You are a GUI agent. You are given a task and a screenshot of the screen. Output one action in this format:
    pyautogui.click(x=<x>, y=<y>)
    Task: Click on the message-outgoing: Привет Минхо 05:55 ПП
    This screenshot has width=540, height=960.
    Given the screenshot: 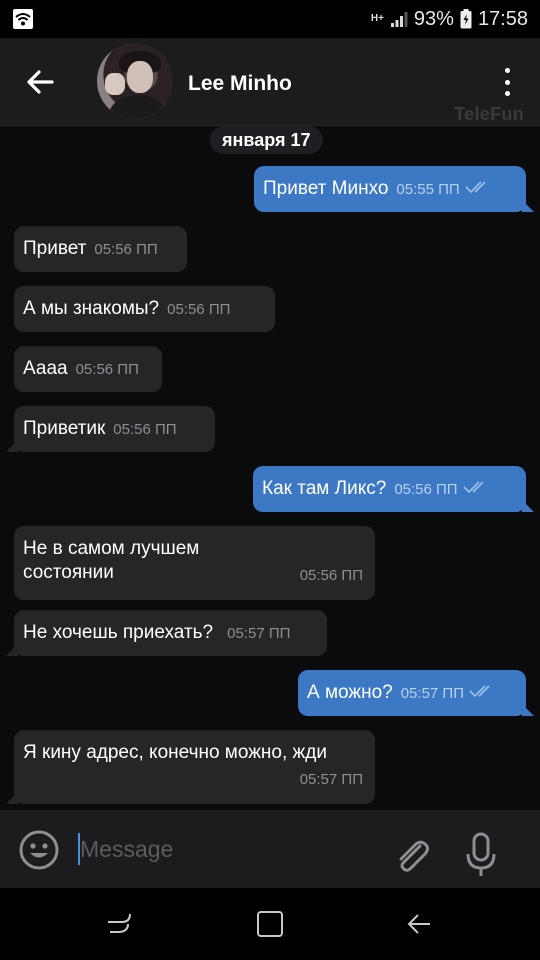 What is the action you would take?
    pyautogui.click(x=394, y=189)
    